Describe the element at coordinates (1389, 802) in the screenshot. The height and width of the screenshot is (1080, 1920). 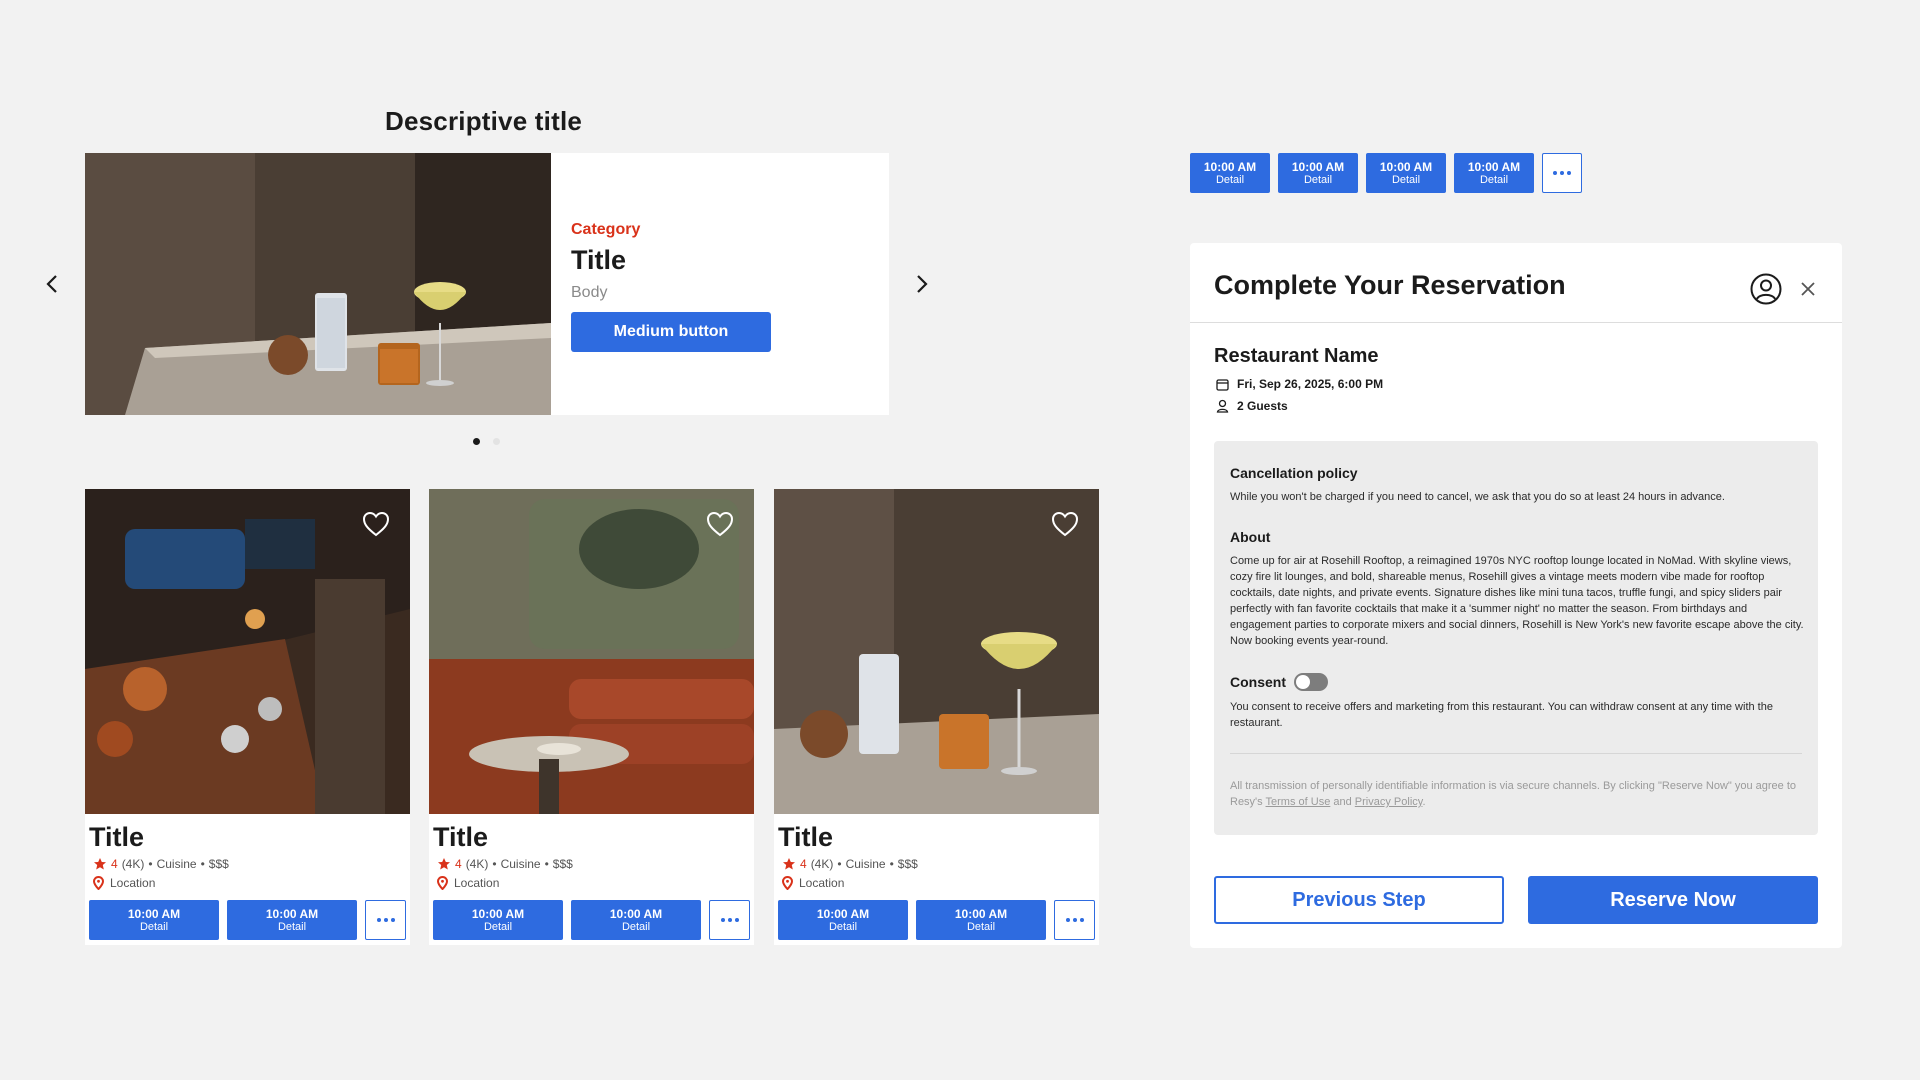
I see `privacy-policy-link: Privacy Policy` at that location.